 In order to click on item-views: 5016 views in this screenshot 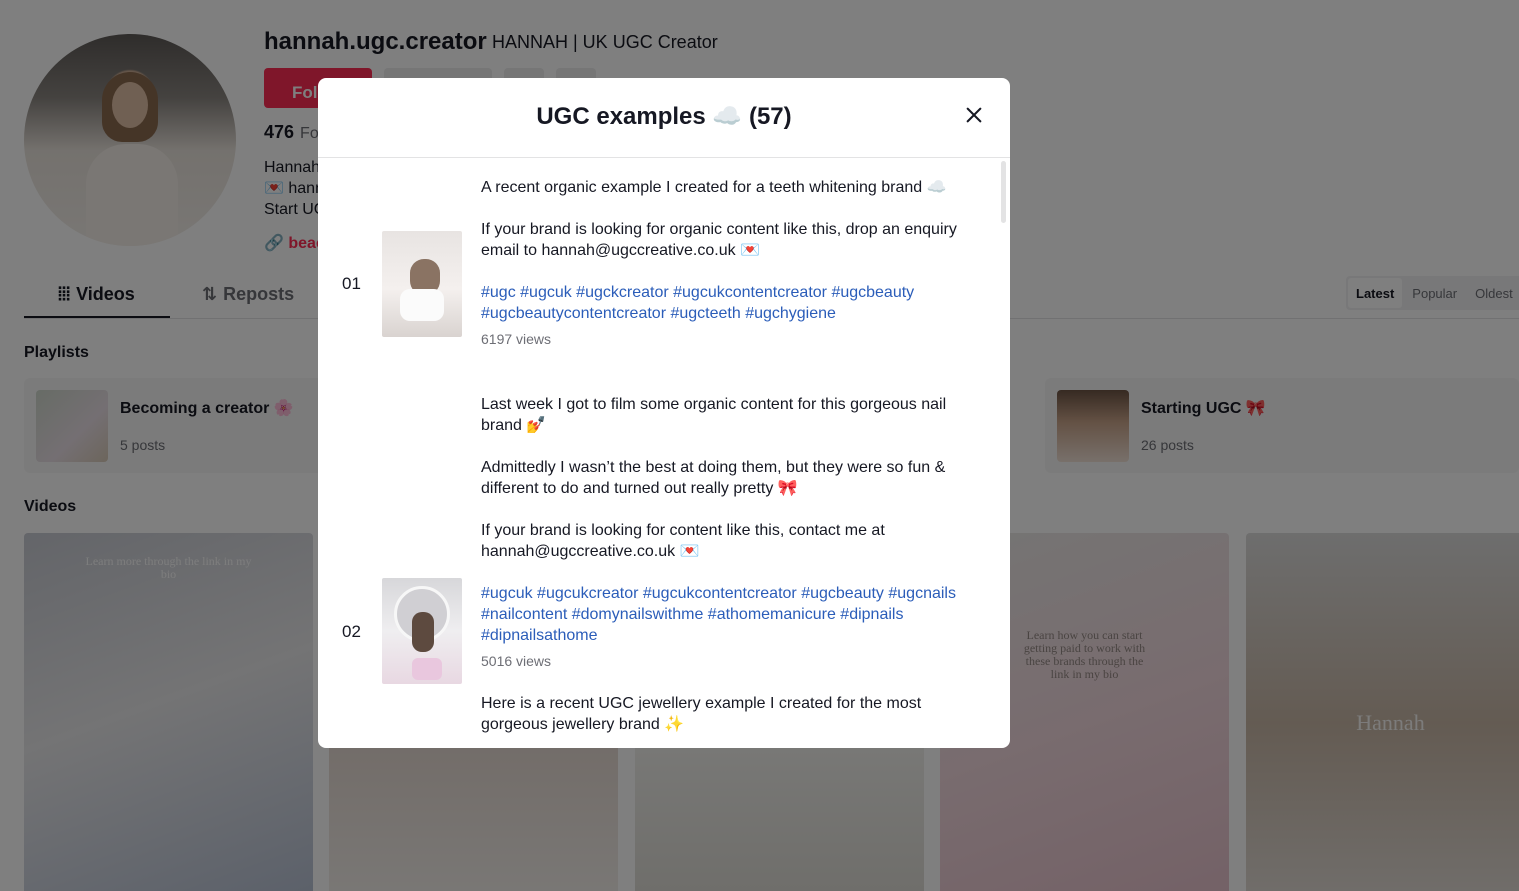, I will do `click(516, 661)`.